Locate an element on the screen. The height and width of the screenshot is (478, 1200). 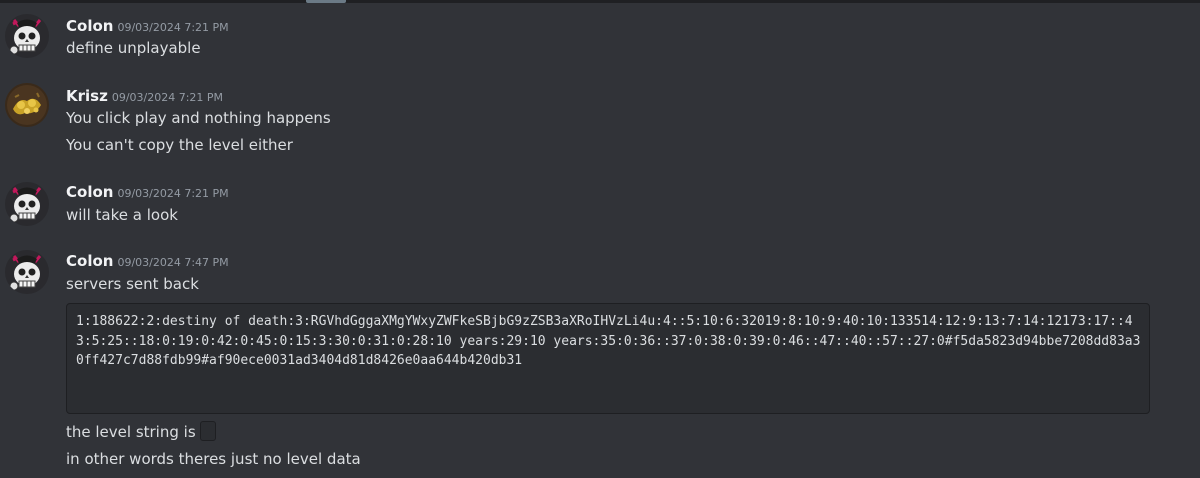
message-text: define unplayable is located at coordinates (133, 48).